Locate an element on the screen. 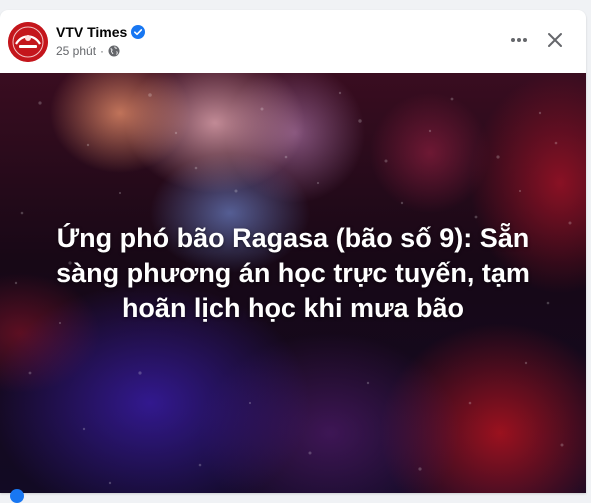 The height and width of the screenshot is (503, 591). verified-badge-icon is located at coordinates (138, 32).